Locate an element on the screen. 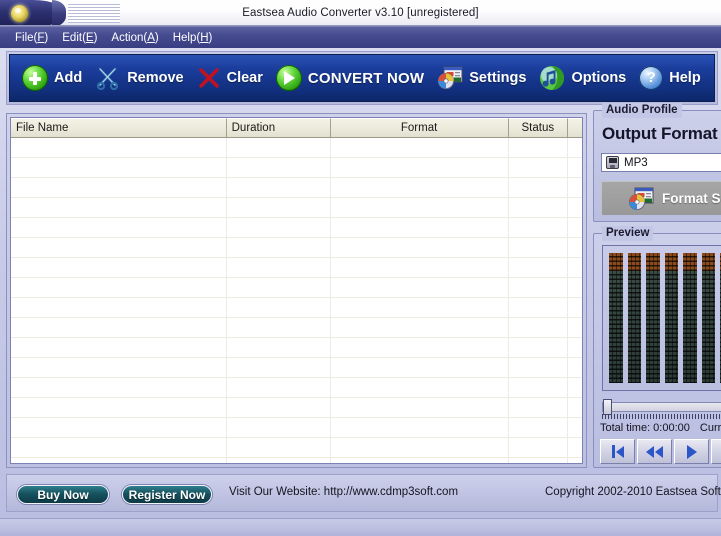 The width and height of the screenshot is (721, 536). menu-item-action: Action(A) is located at coordinates (134, 38).